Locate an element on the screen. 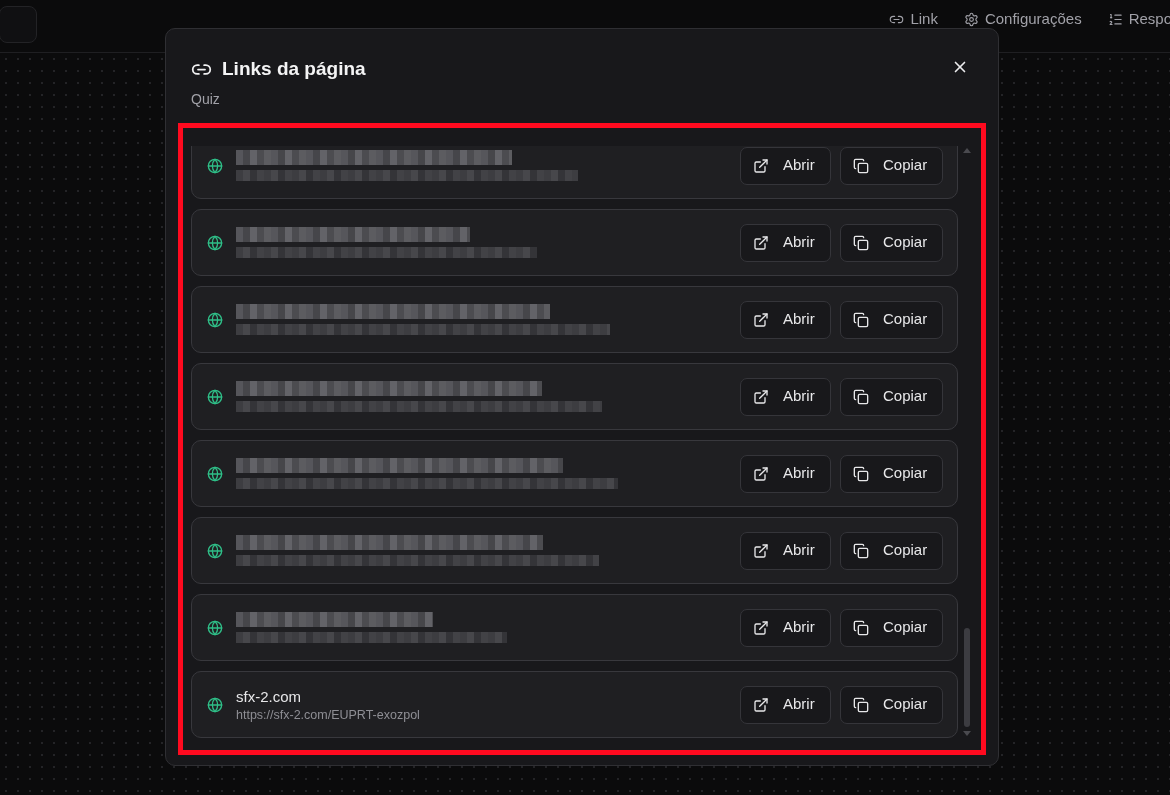 The height and width of the screenshot is (795, 1170). scroll-down-icon is located at coordinates (967, 733).